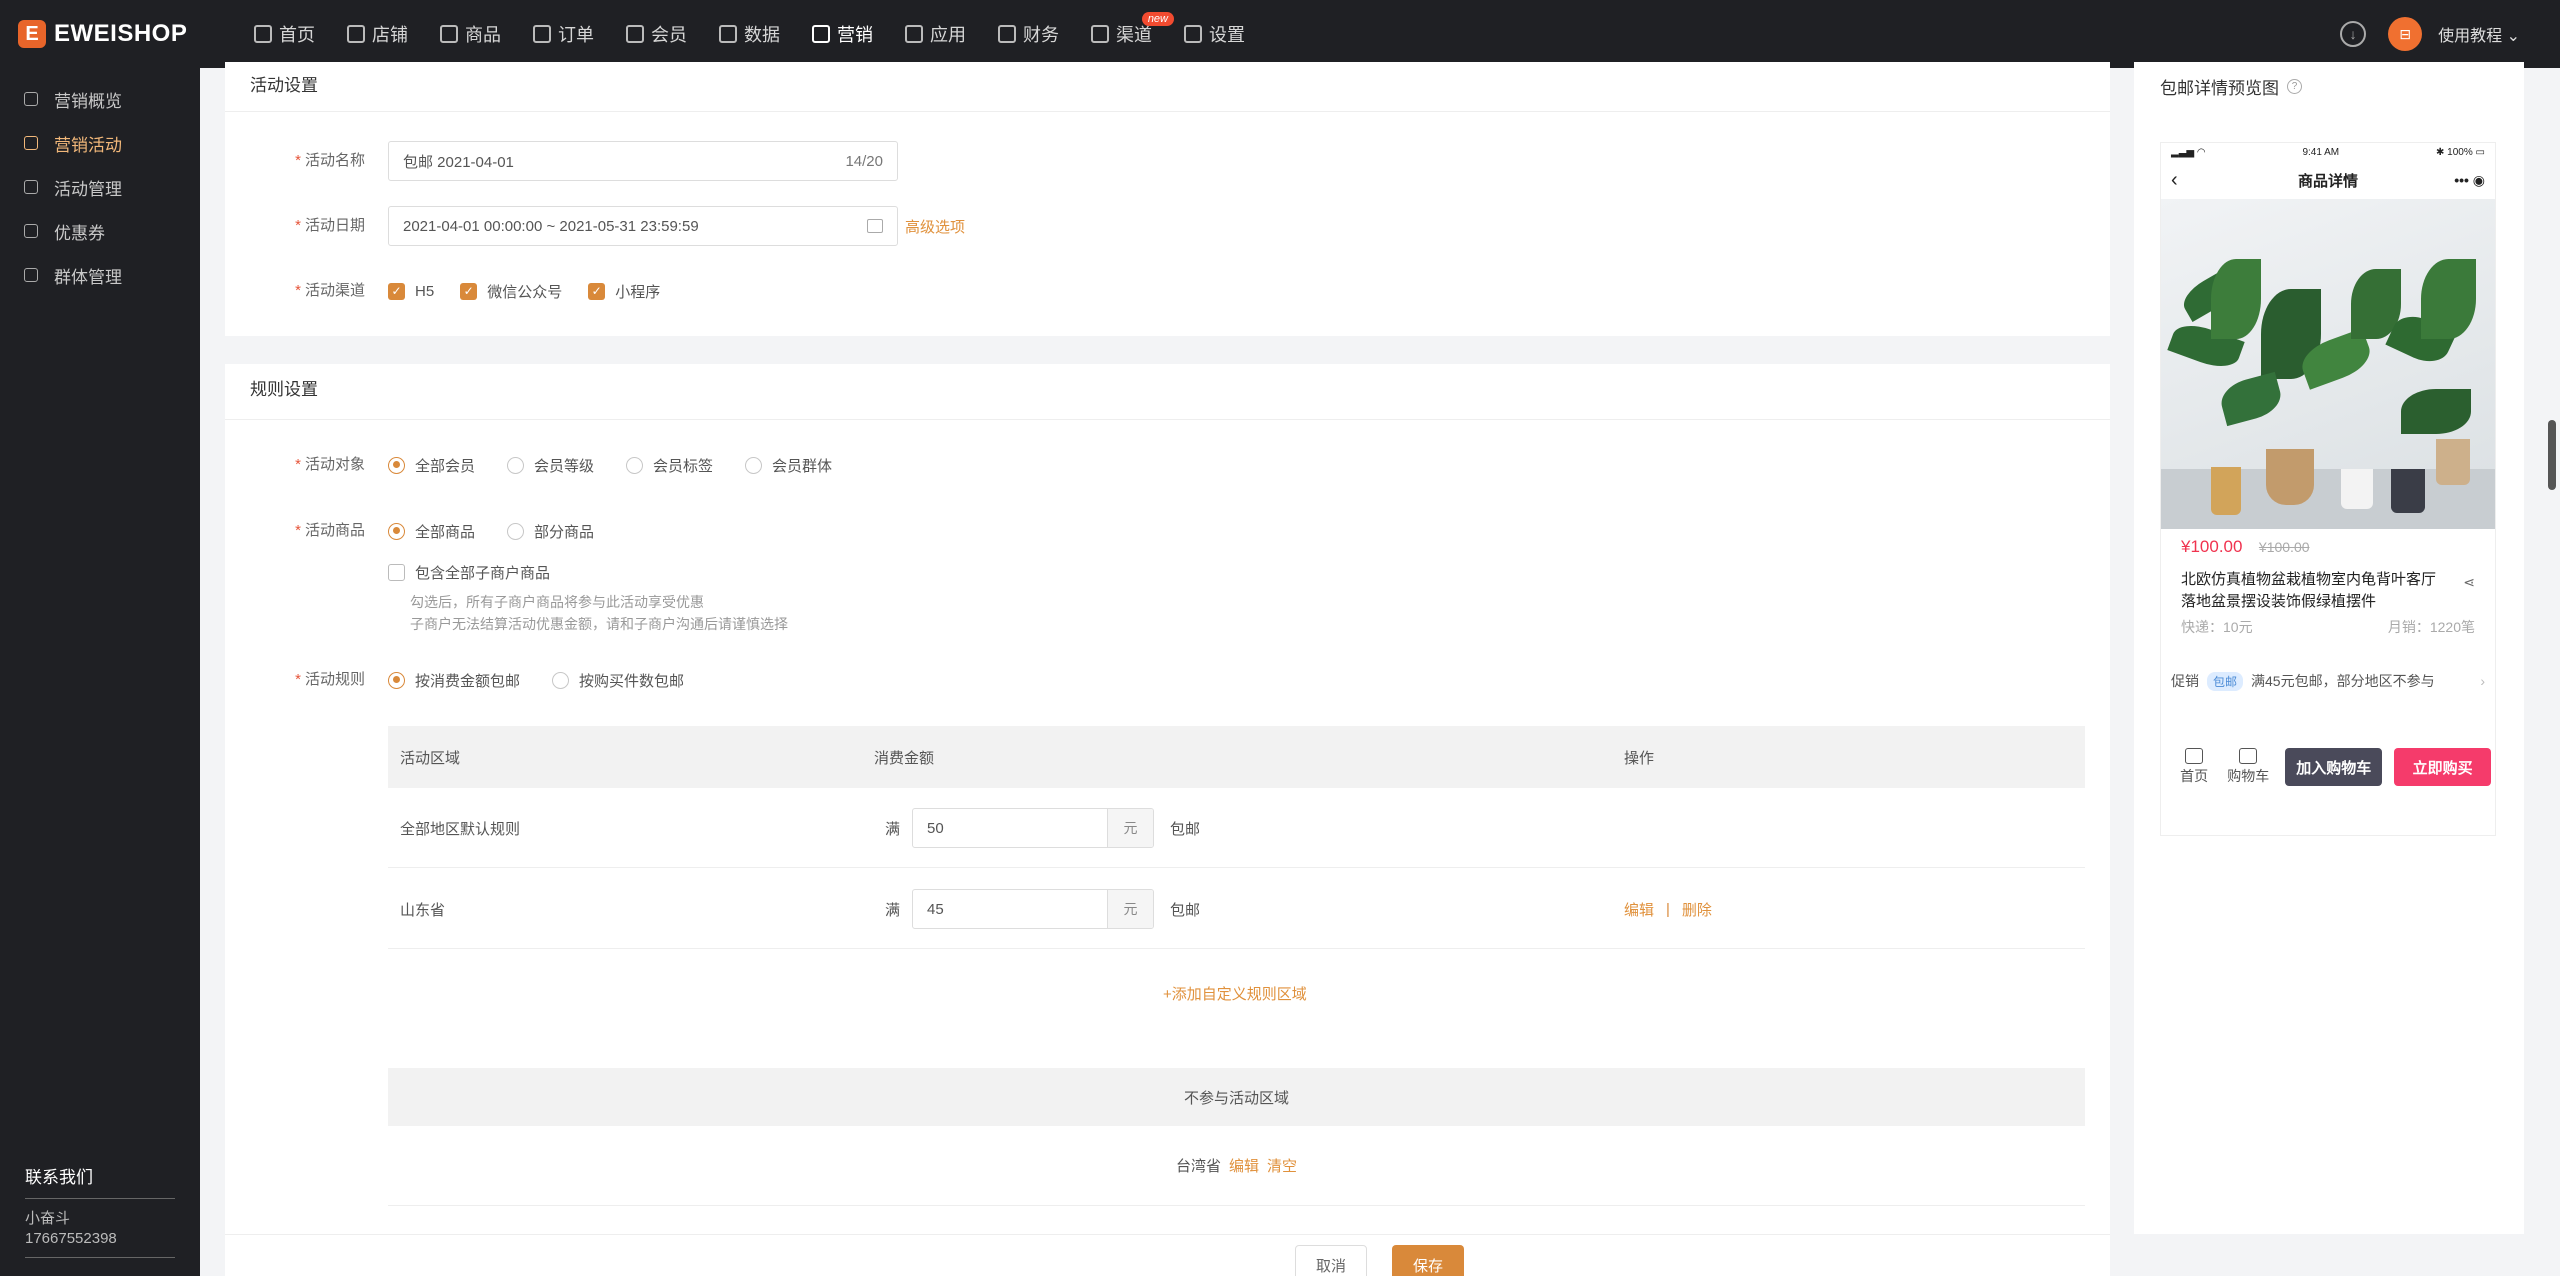 The image size is (2560, 1276). What do you see at coordinates (1124, 34) in the screenshot?
I see `nav-channel: 渠道 new` at bounding box center [1124, 34].